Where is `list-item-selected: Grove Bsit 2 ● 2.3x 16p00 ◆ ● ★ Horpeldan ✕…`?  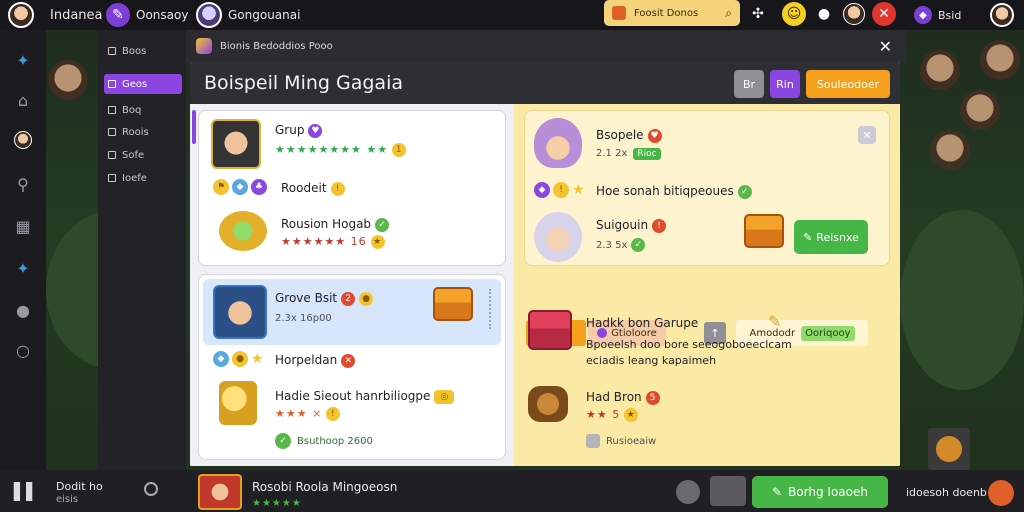 list-item-selected: Grove Bsit 2 ● 2.3x 16p00 ◆ ● ★ Horpeldan ✕… is located at coordinates (352, 367).